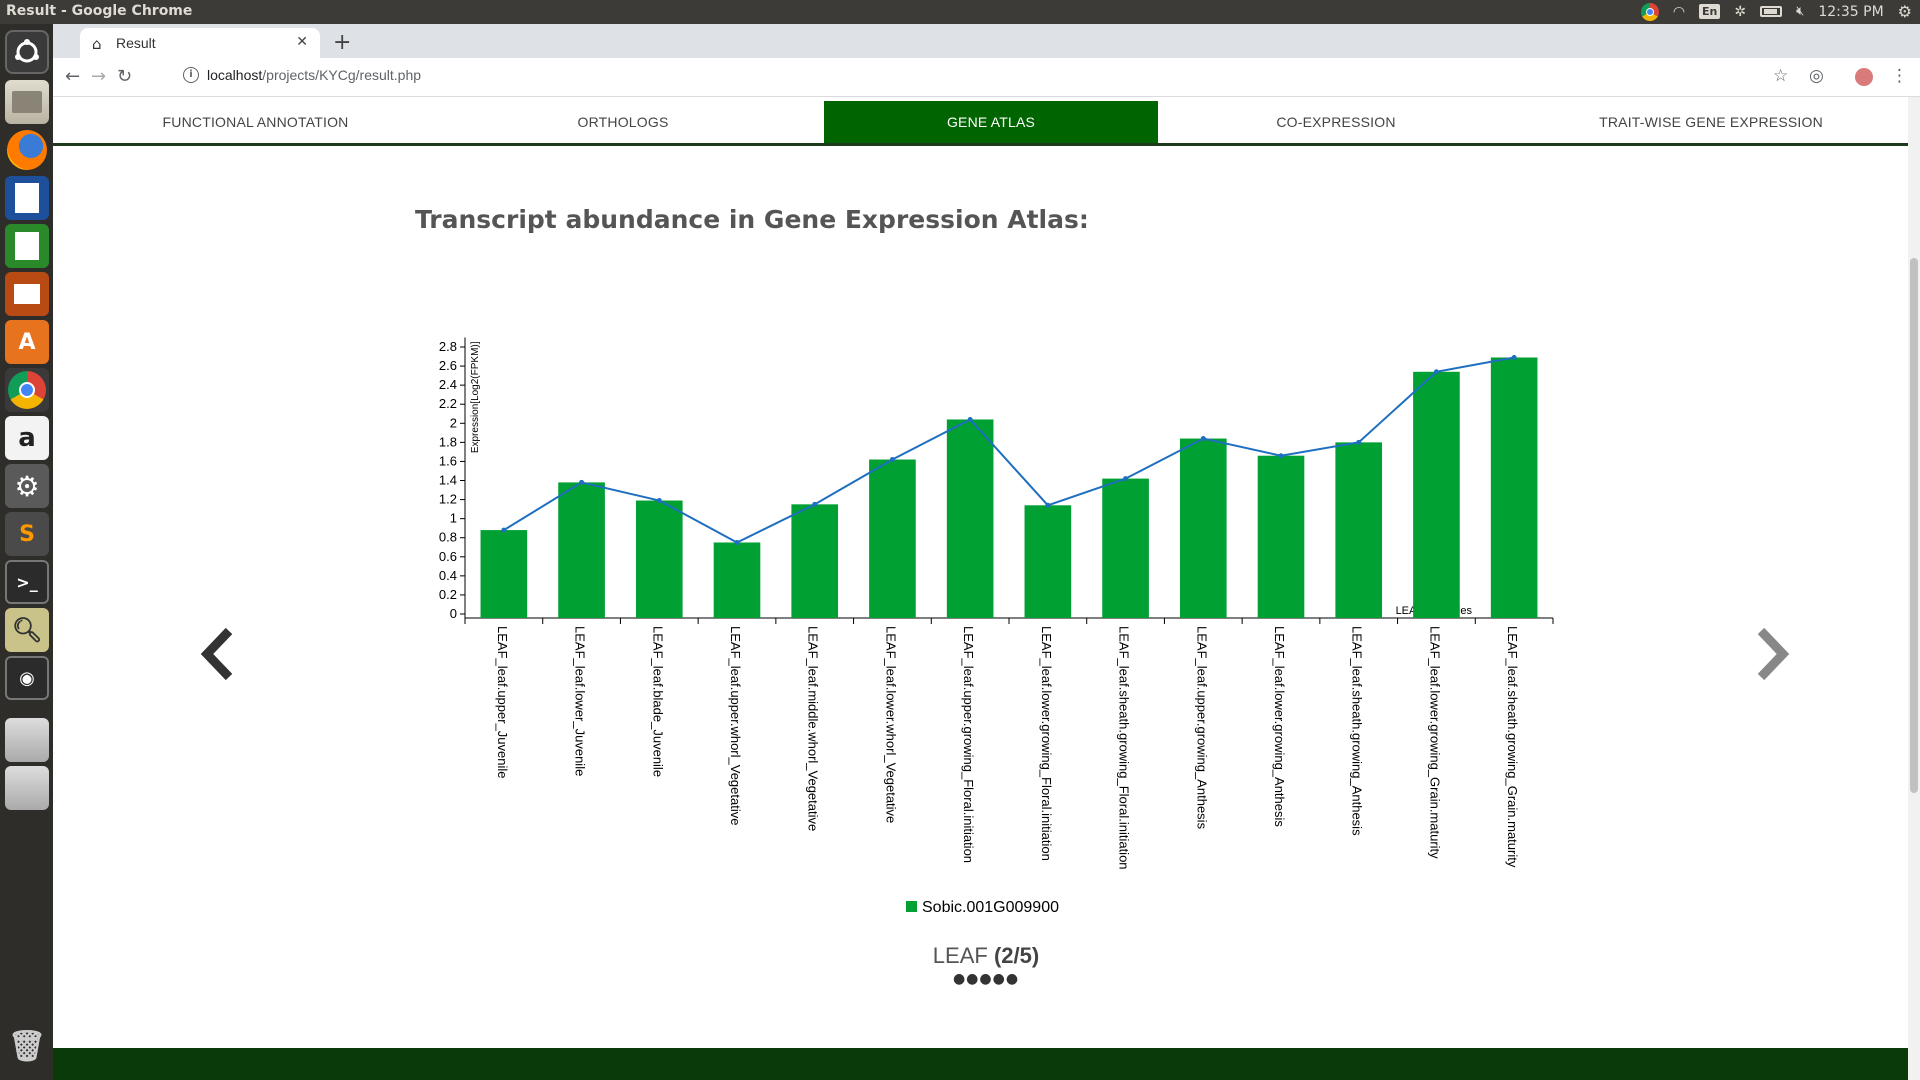  What do you see at coordinates (27, 150) in the screenshot?
I see `firefox-icon` at bounding box center [27, 150].